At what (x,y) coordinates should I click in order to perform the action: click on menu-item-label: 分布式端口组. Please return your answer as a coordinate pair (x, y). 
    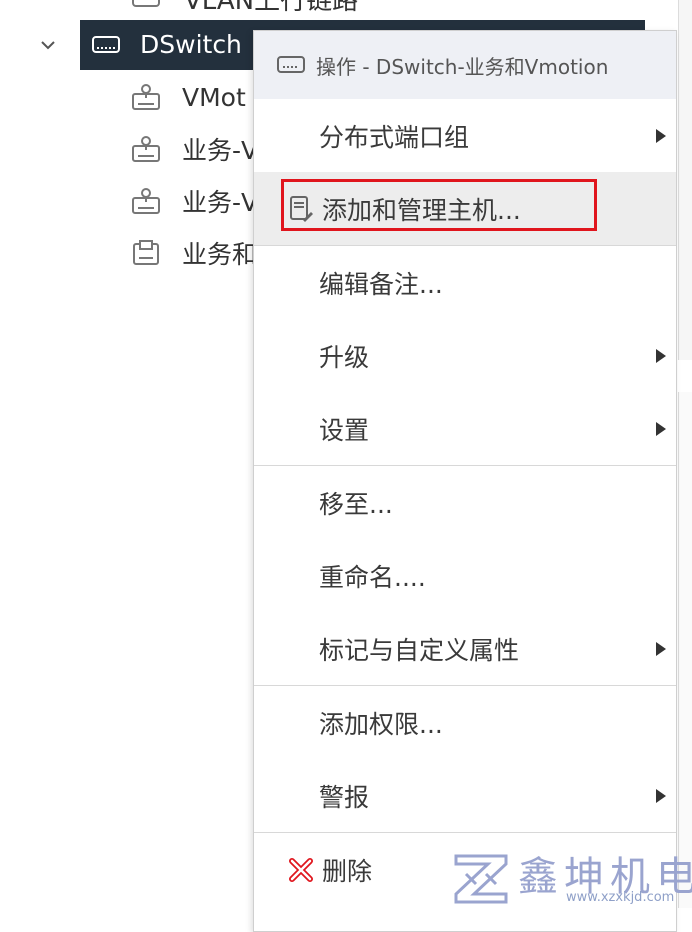
    Looking at the image, I should click on (394, 137).